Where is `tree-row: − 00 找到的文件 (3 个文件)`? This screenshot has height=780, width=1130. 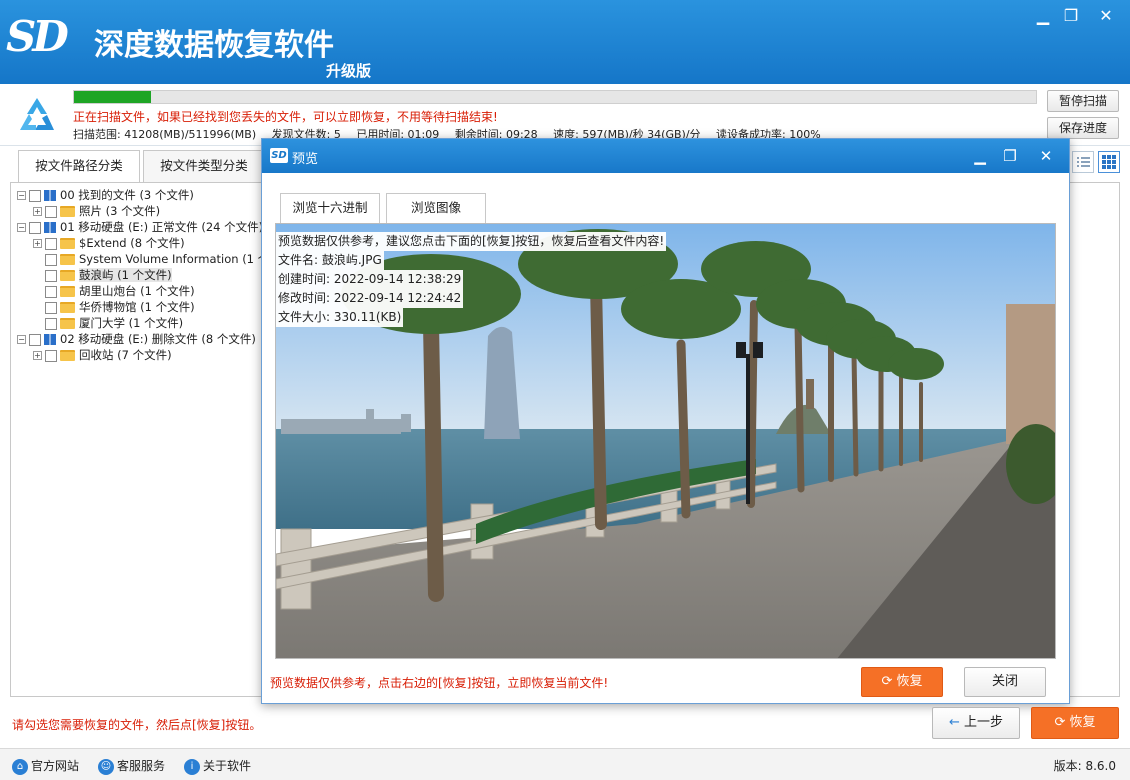
tree-row: − 00 找到的文件 (3 个文件) is located at coordinates (105, 195).